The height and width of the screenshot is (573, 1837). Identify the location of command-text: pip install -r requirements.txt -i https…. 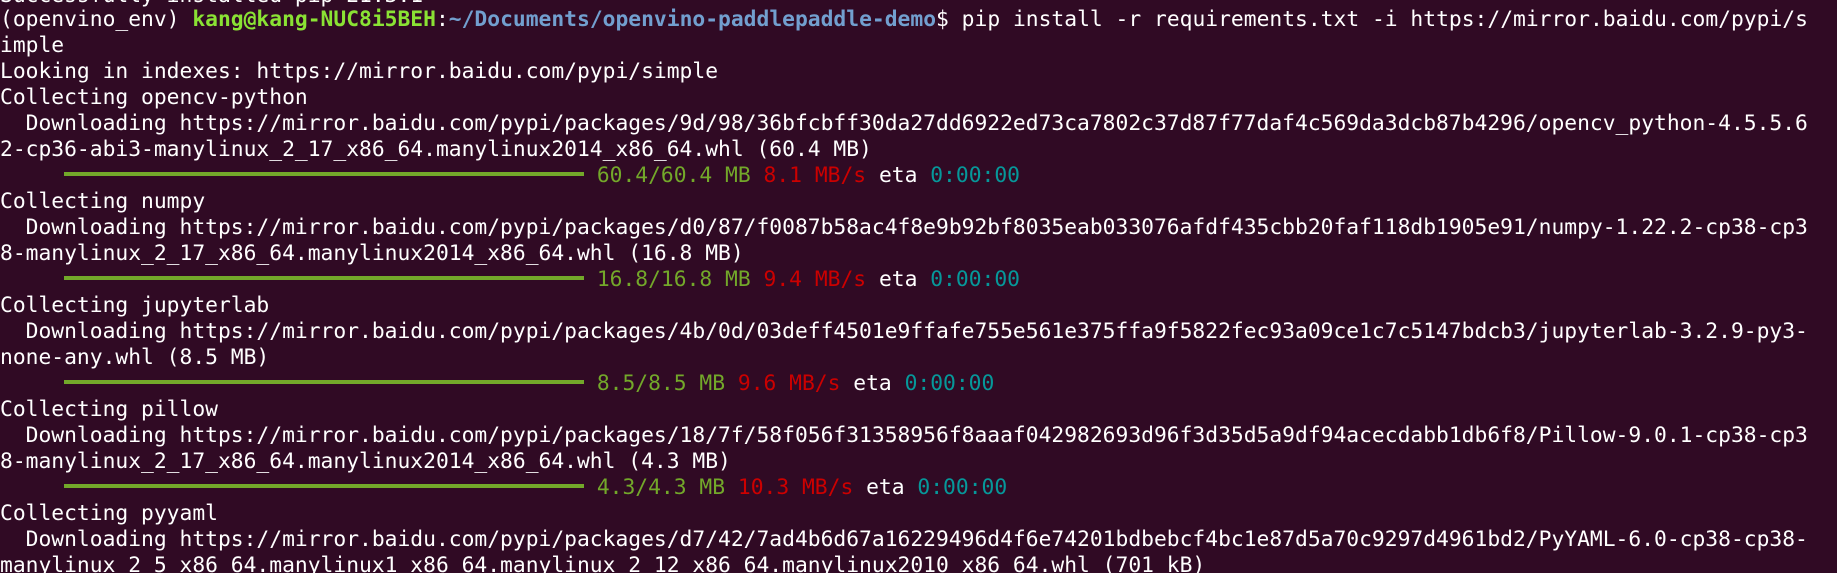
(1384, 19).